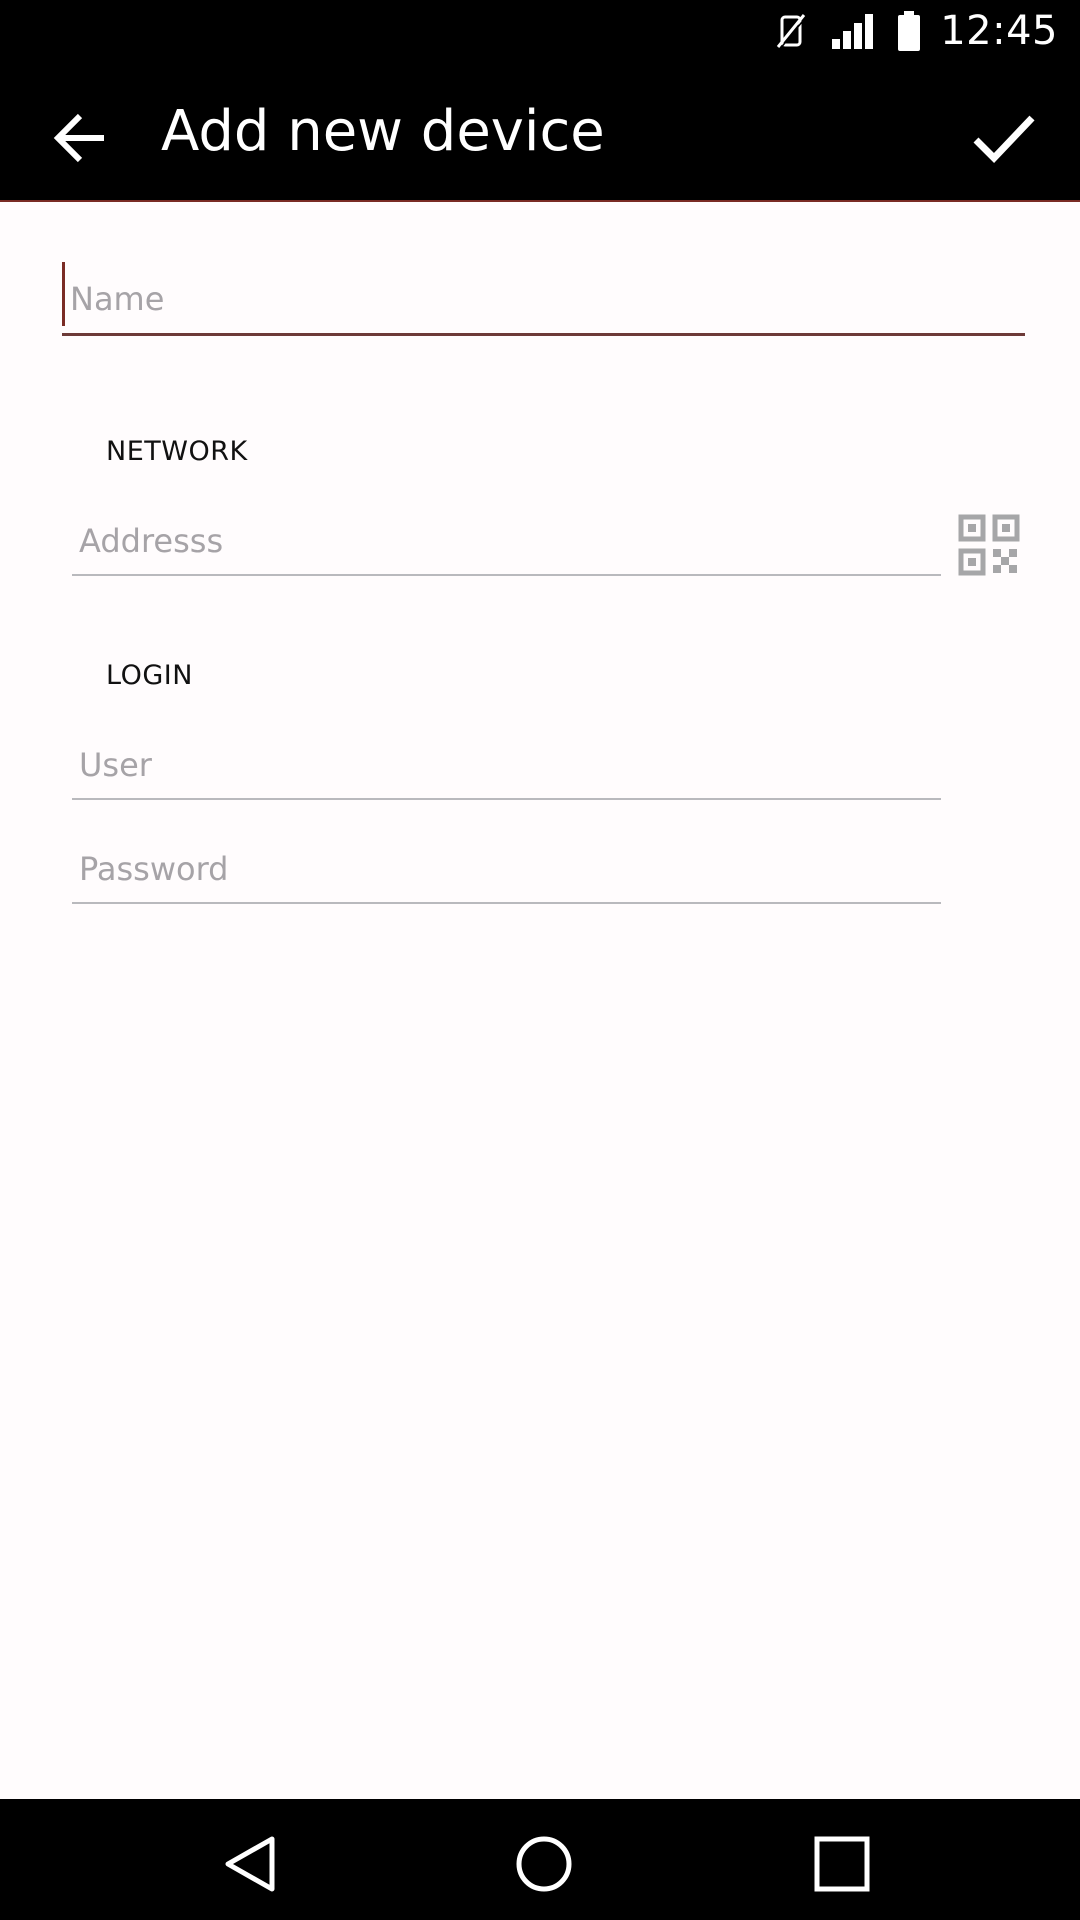  What do you see at coordinates (506, 575) in the screenshot?
I see `address-underline` at bounding box center [506, 575].